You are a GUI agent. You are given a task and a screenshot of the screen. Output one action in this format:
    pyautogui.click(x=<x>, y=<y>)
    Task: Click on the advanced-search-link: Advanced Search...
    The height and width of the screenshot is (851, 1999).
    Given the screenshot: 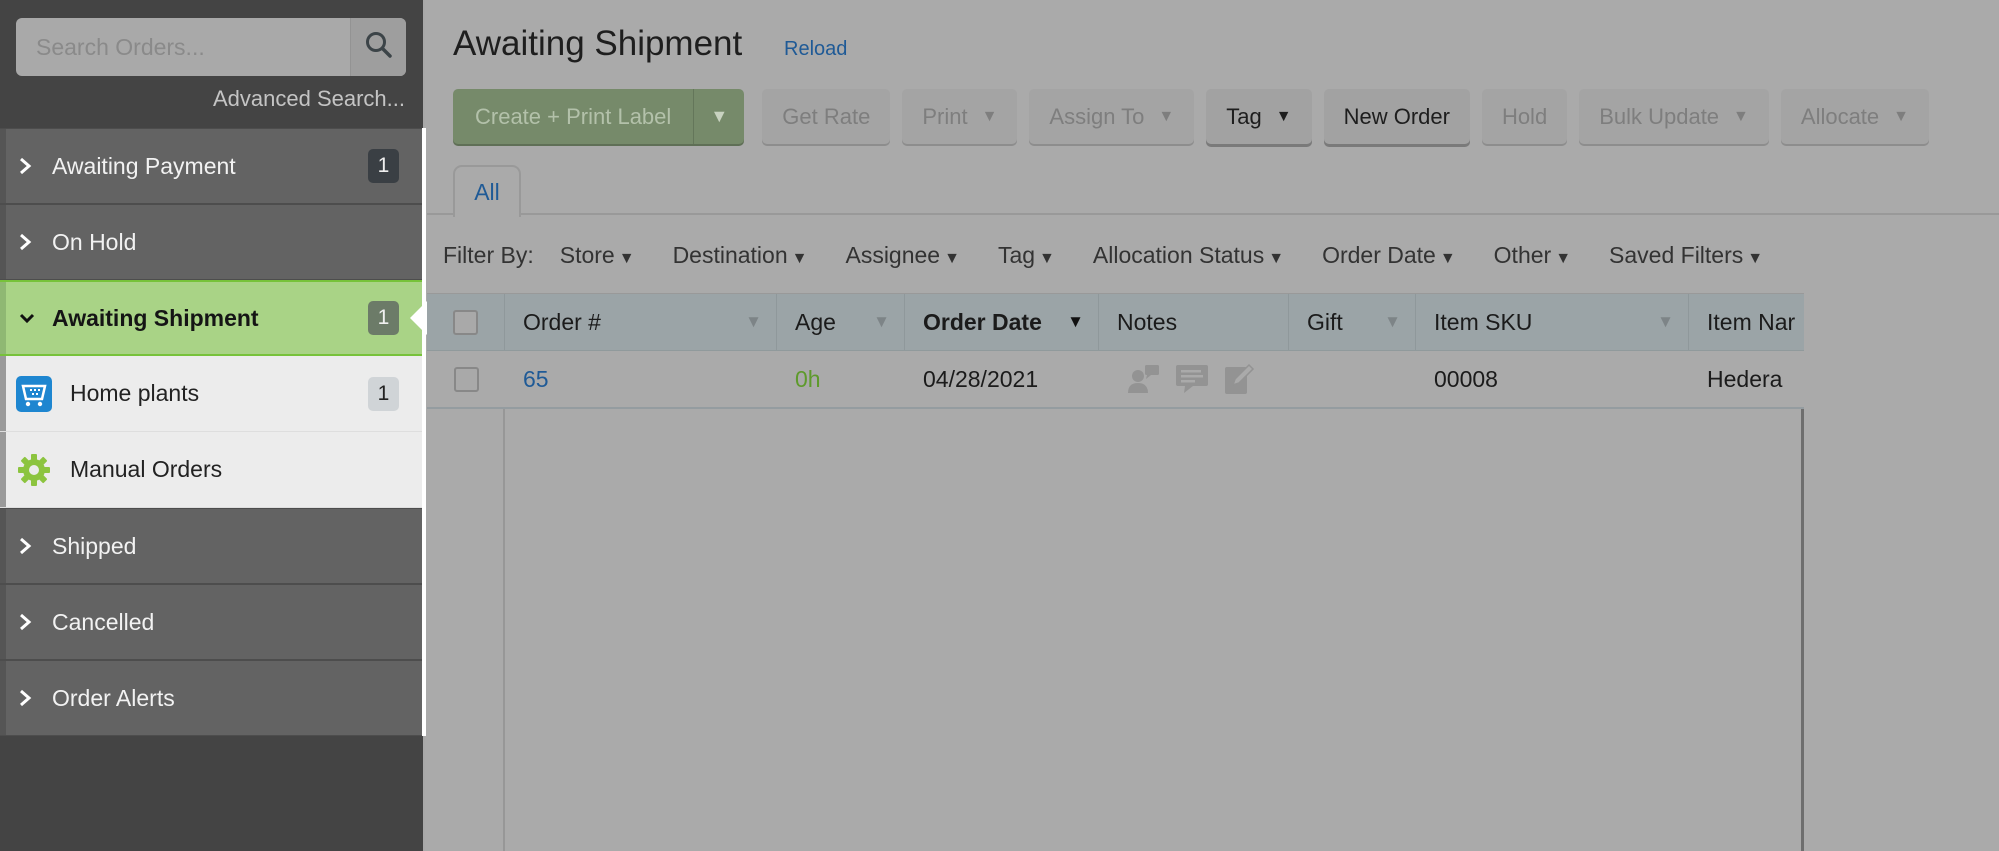 What is the action you would take?
    pyautogui.click(x=309, y=99)
    